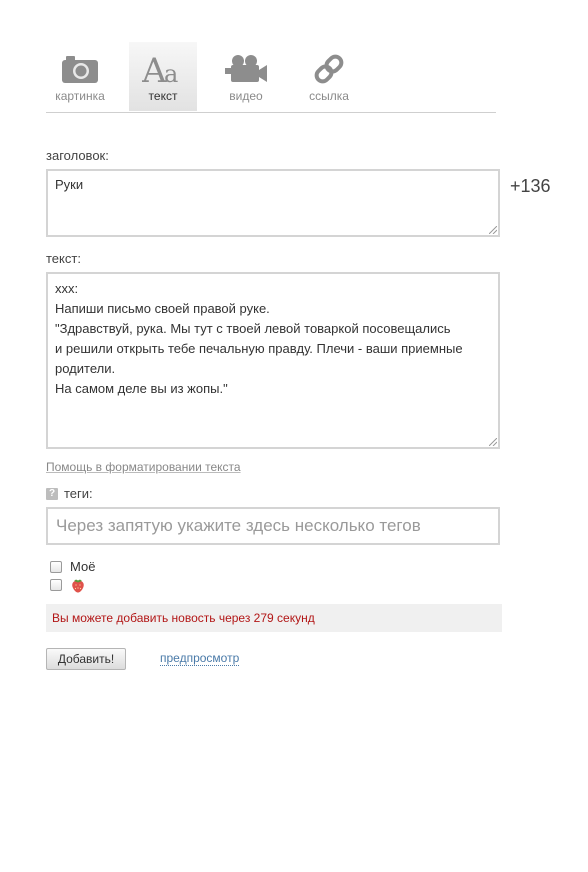 This screenshot has width=588, height=872. I want to click on tab-video: видео, so click(246, 76).